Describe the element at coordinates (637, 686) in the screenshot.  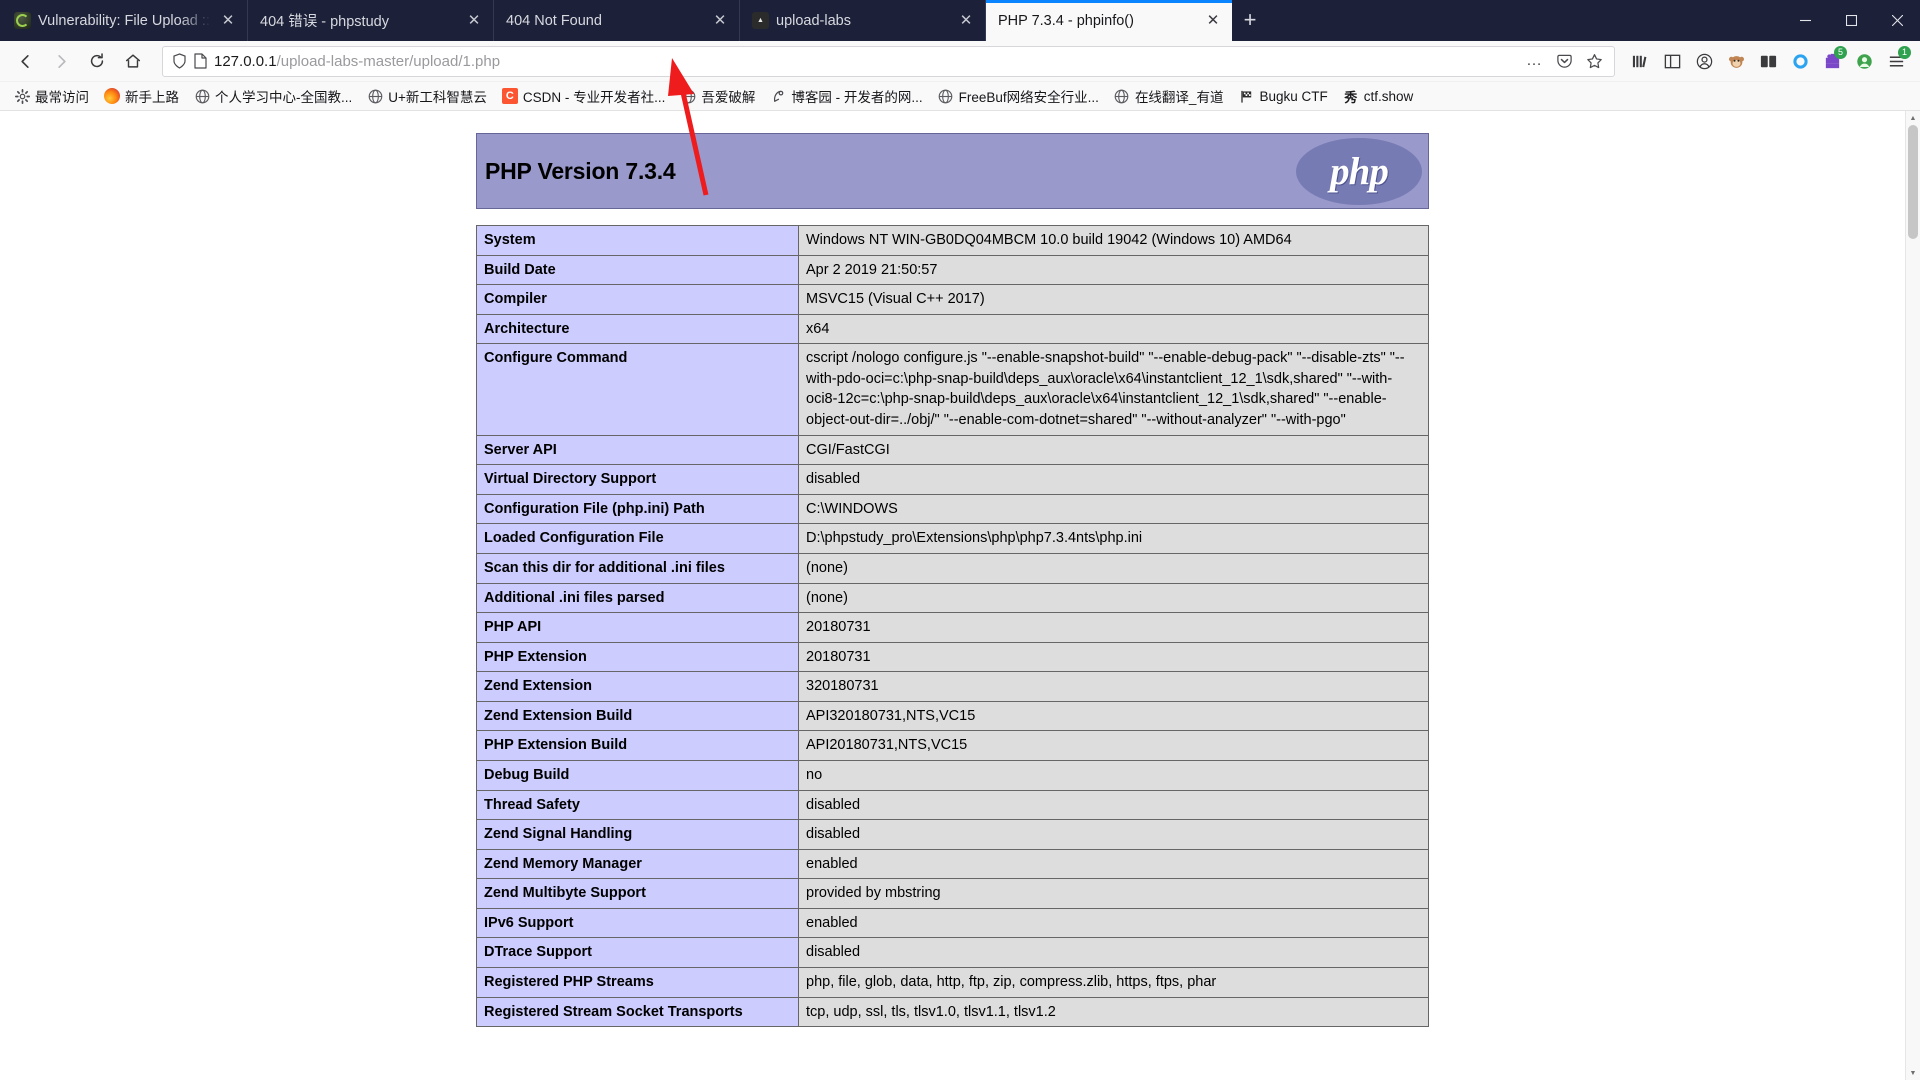
I see `table-cell-key: Zend Extension` at that location.